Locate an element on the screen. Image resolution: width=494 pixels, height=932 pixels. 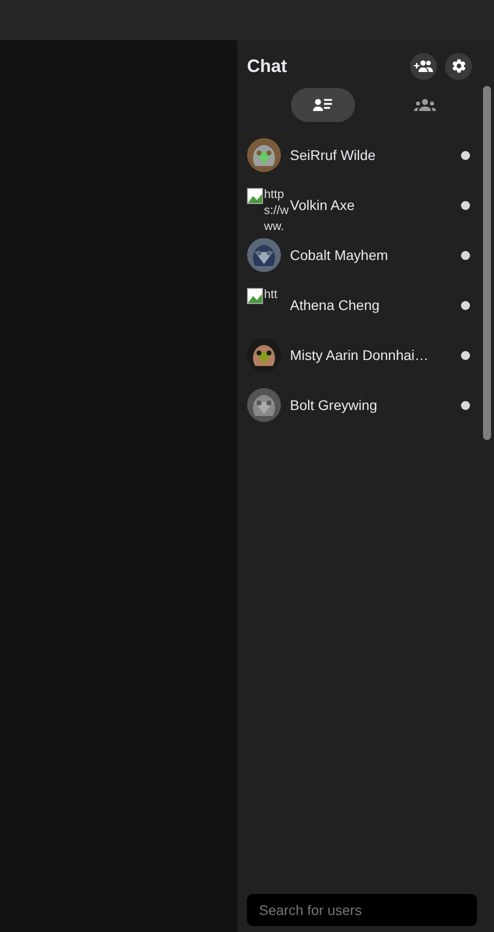
user-list-item: Bolt Greywing is located at coordinates (363, 405).